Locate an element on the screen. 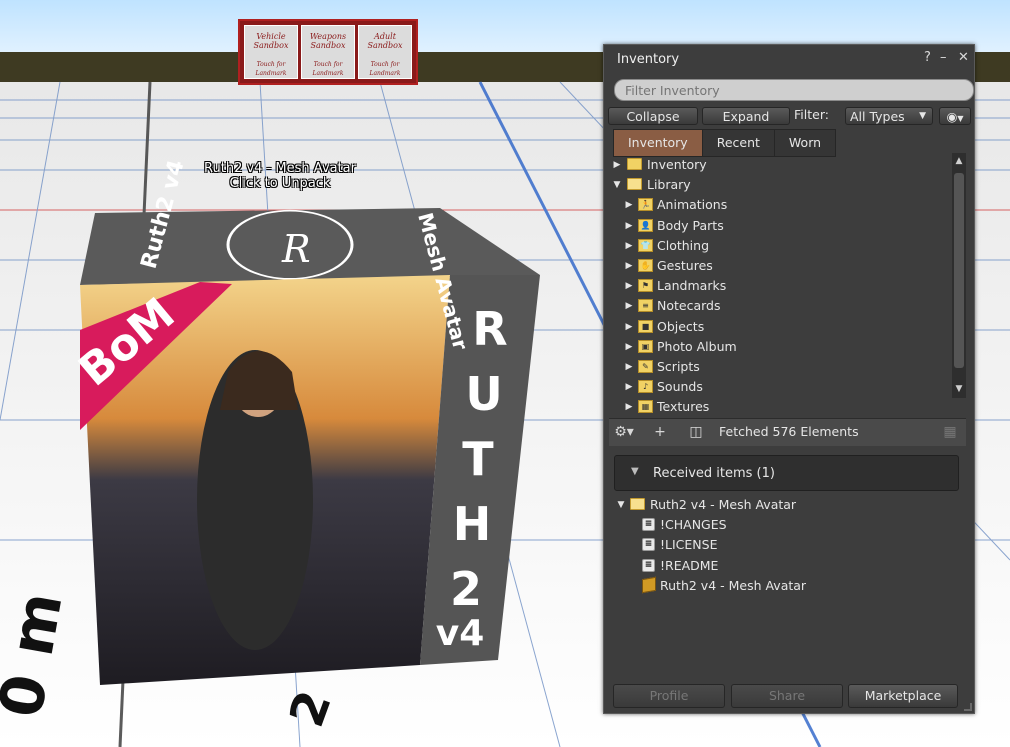  filter-type-combo: All Types ▼ is located at coordinates (889, 116).